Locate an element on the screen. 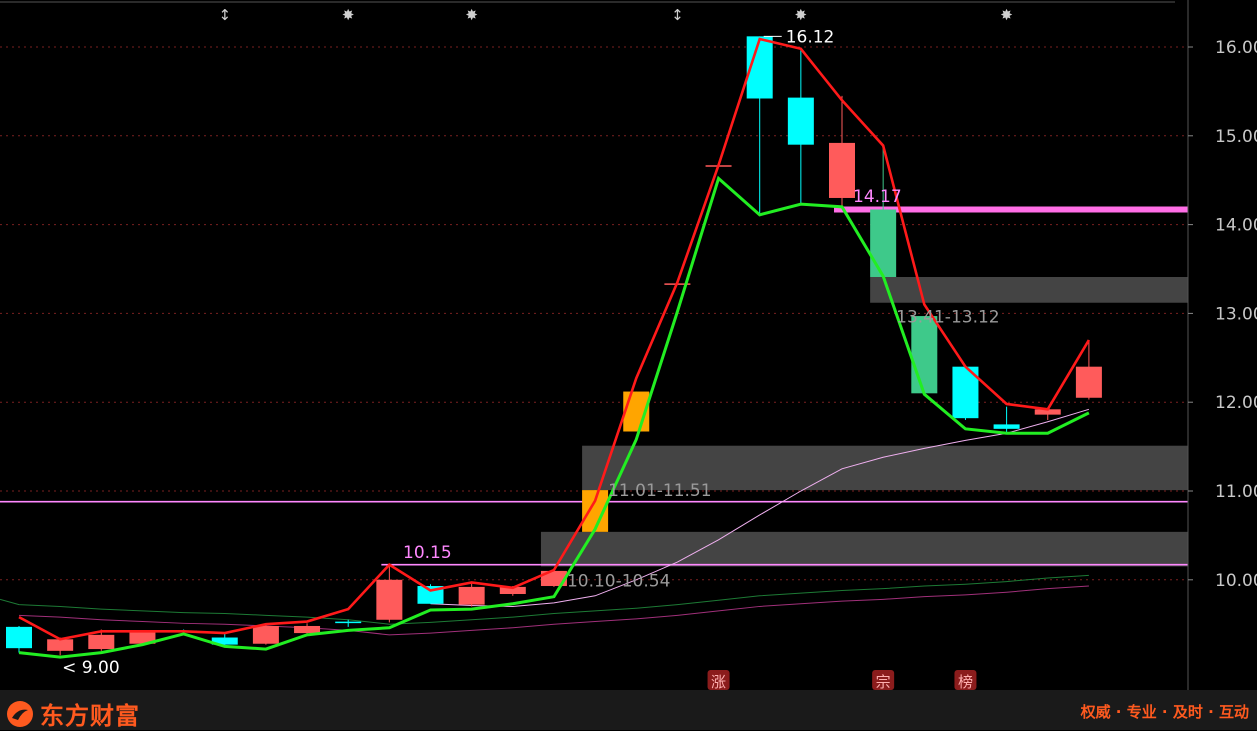 The image size is (1257, 731). y-tick-label: 11.00 is located at coordinates (1236, 492).